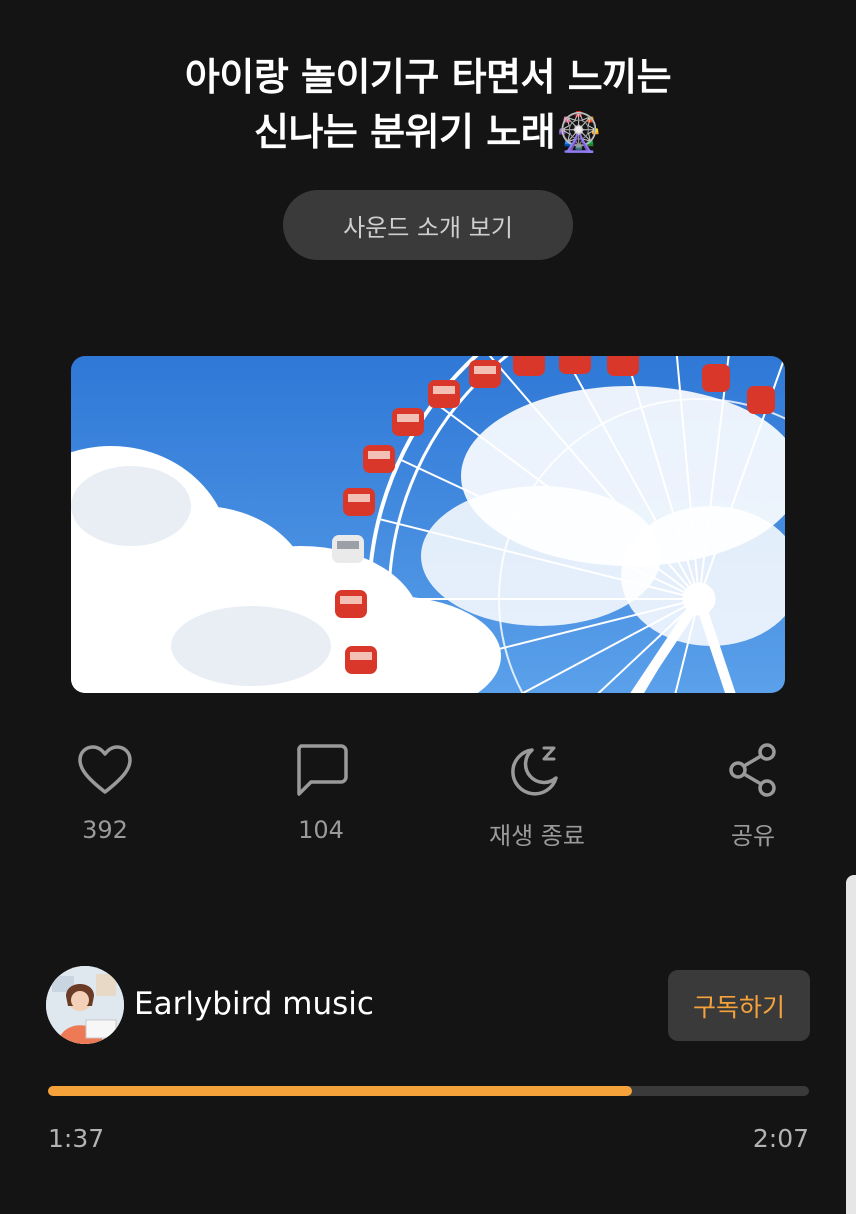  Describe the element at coordinates (780, 1138) in the screenshot. I see `total-time: 2:07` at that location.